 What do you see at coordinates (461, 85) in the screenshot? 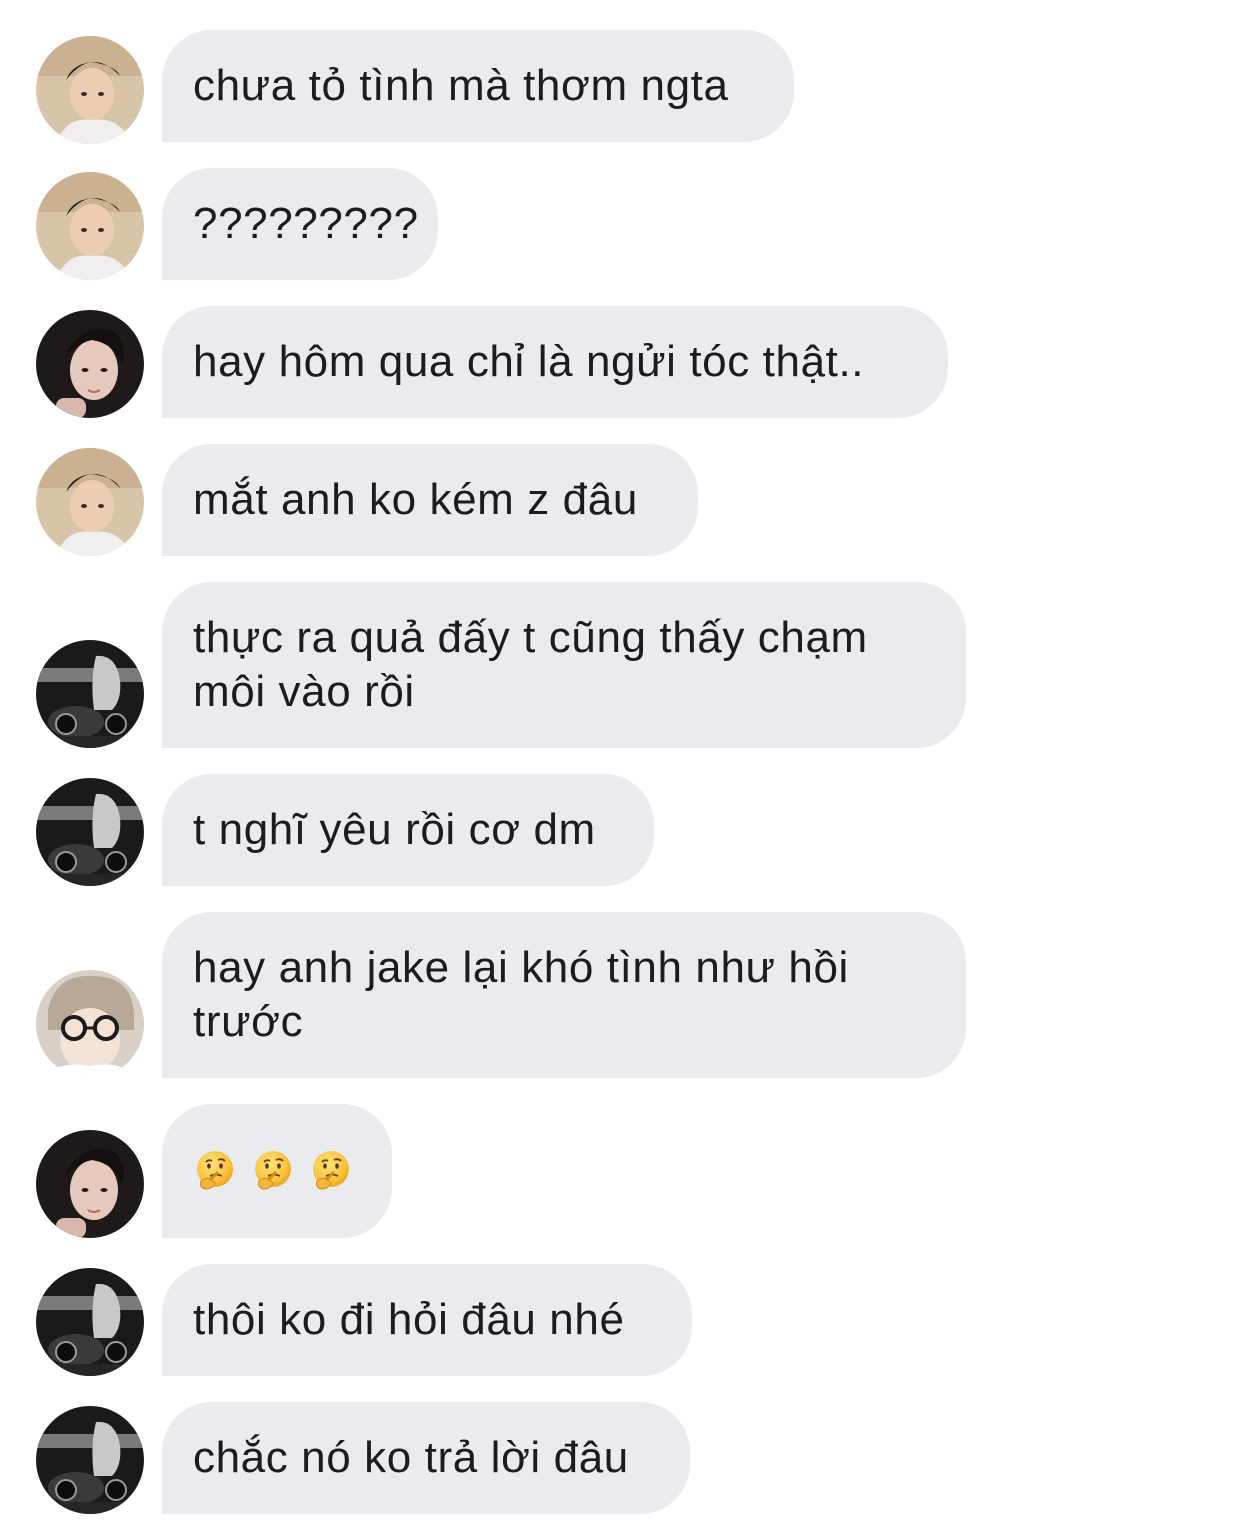
I see `message-text: chưa tỏ tình mà thơm ngta` at bounding box center [461, 85].